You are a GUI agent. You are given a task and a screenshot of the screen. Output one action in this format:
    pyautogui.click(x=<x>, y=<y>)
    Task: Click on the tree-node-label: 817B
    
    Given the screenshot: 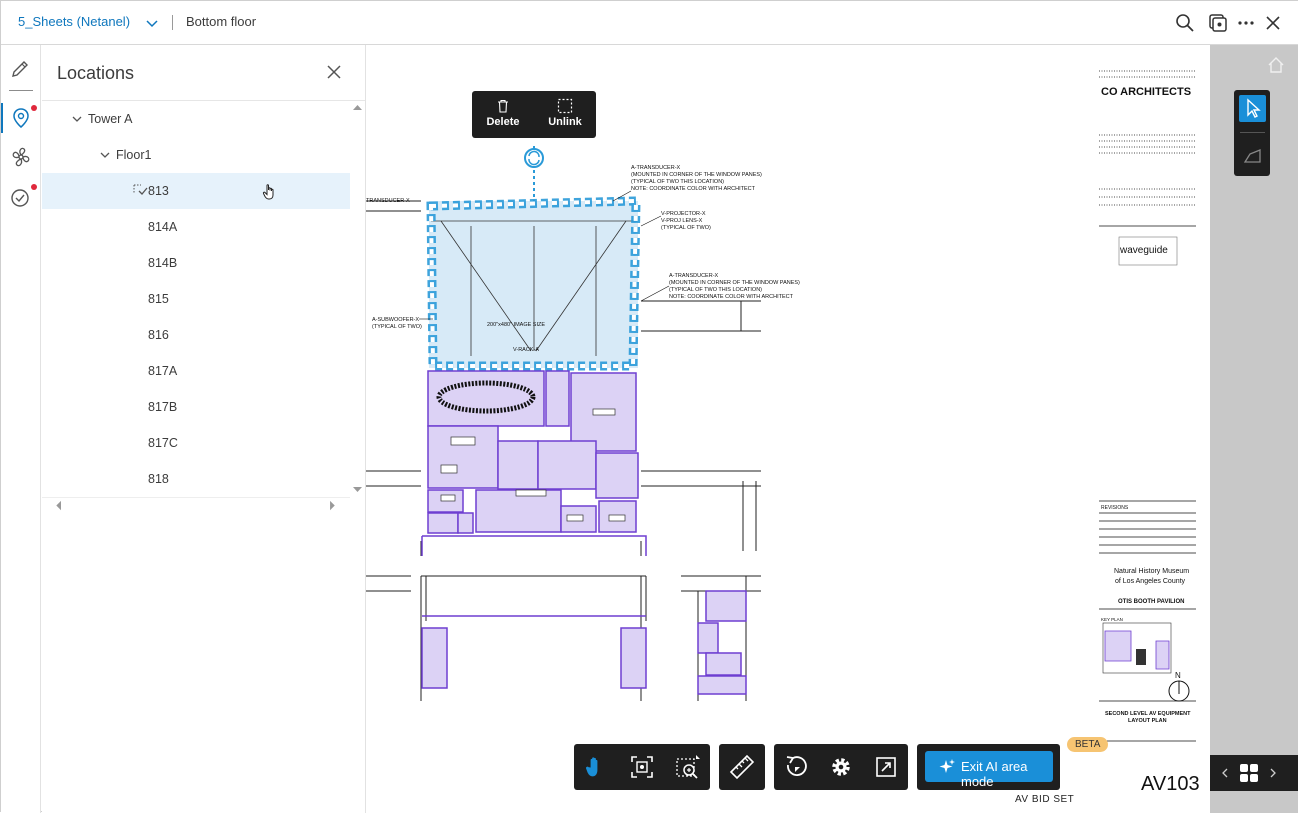 What is the action you would take?
    pyautogui.click(x=163, y=407)
    